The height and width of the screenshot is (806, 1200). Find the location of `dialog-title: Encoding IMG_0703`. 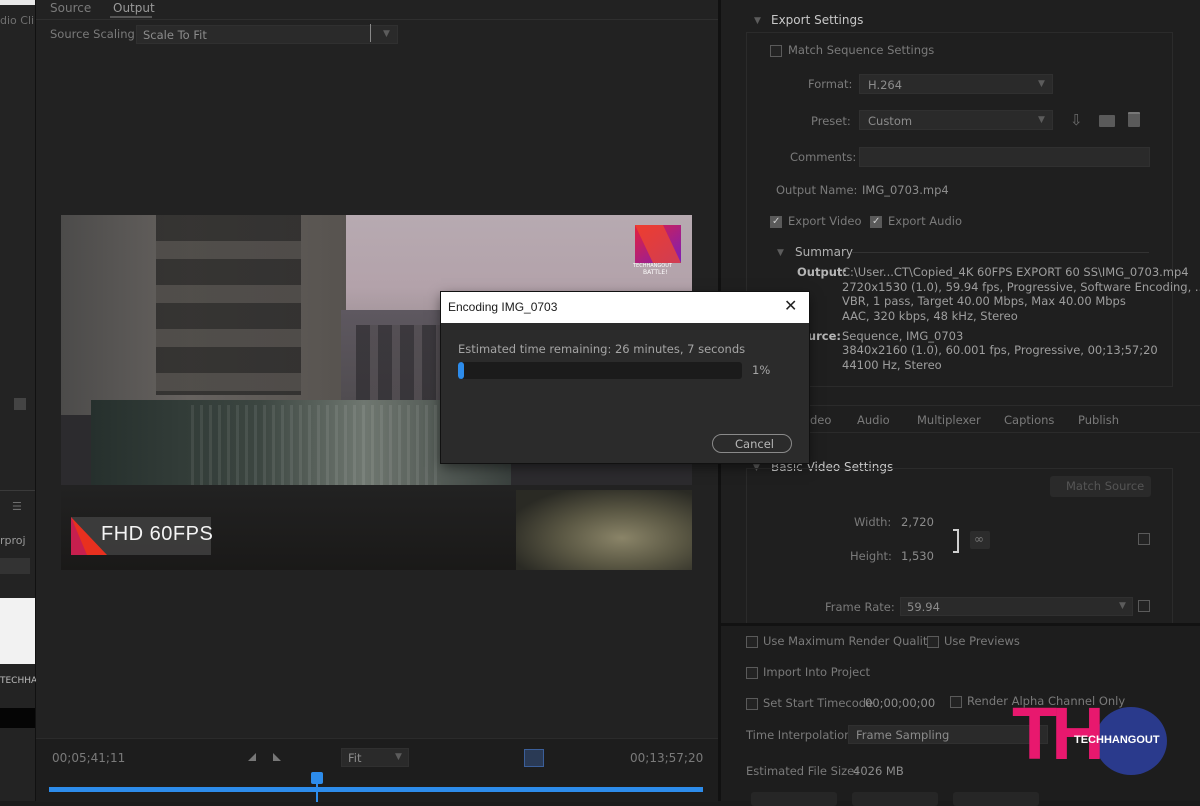

dialog-title: Encoding IMG_0703 is located at coordinates (503, 307).